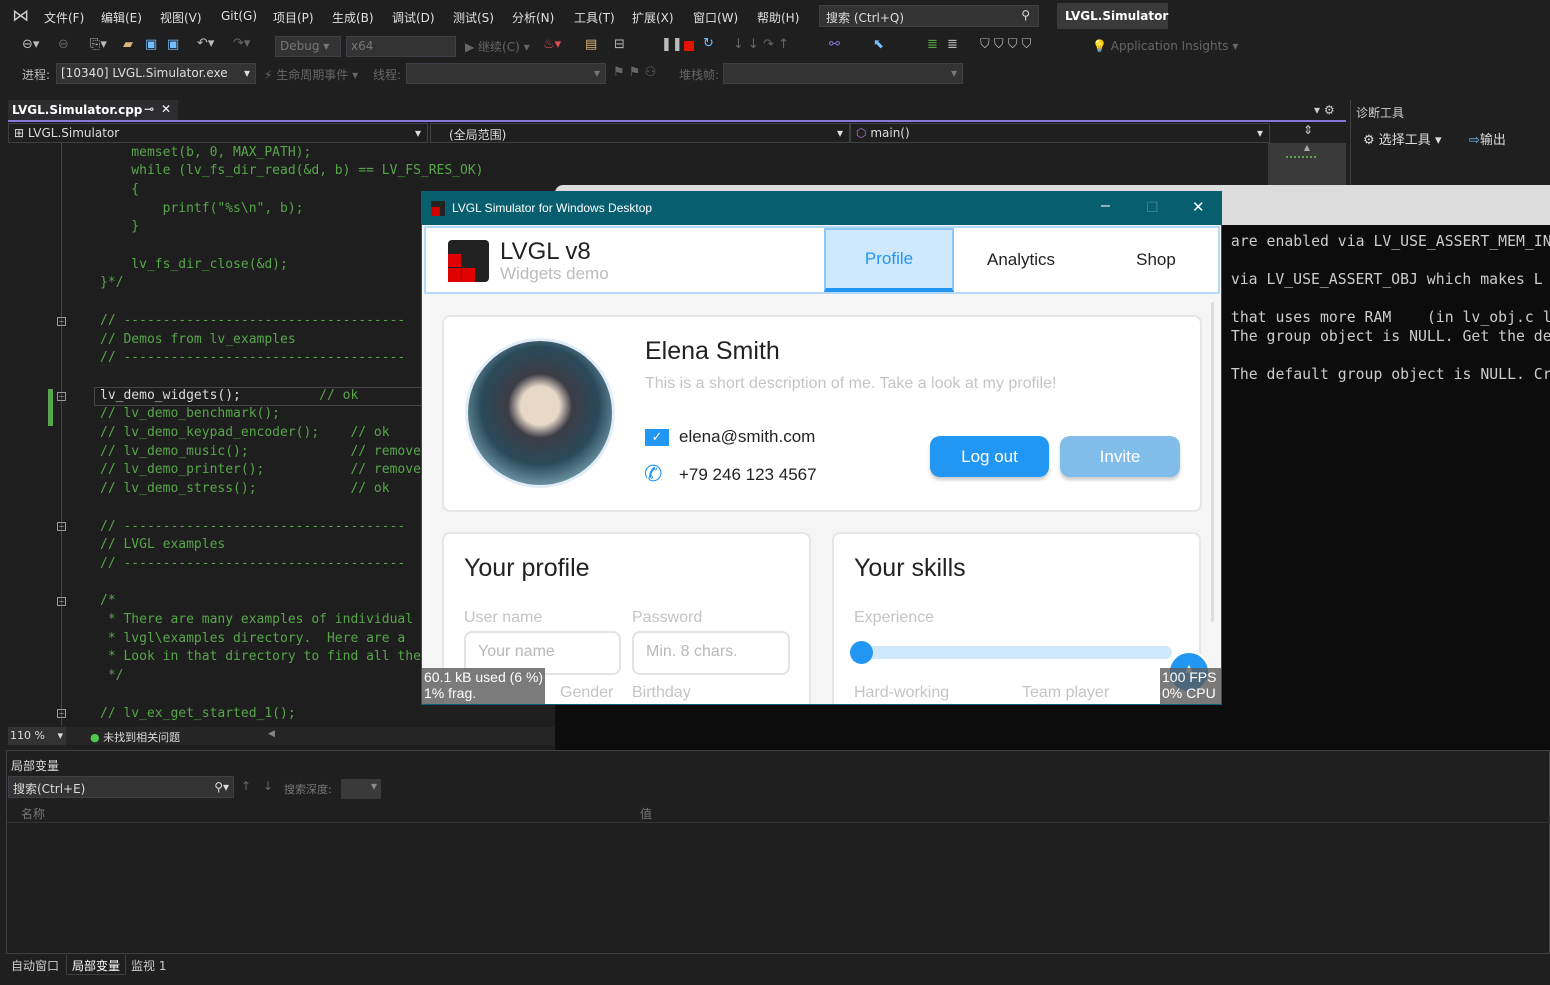  Describe the element at coordinates (1005, 44) in the screenshot. I see `bookmark-icons: ⛉ ⛉ ⛉ ⛉` at that location.